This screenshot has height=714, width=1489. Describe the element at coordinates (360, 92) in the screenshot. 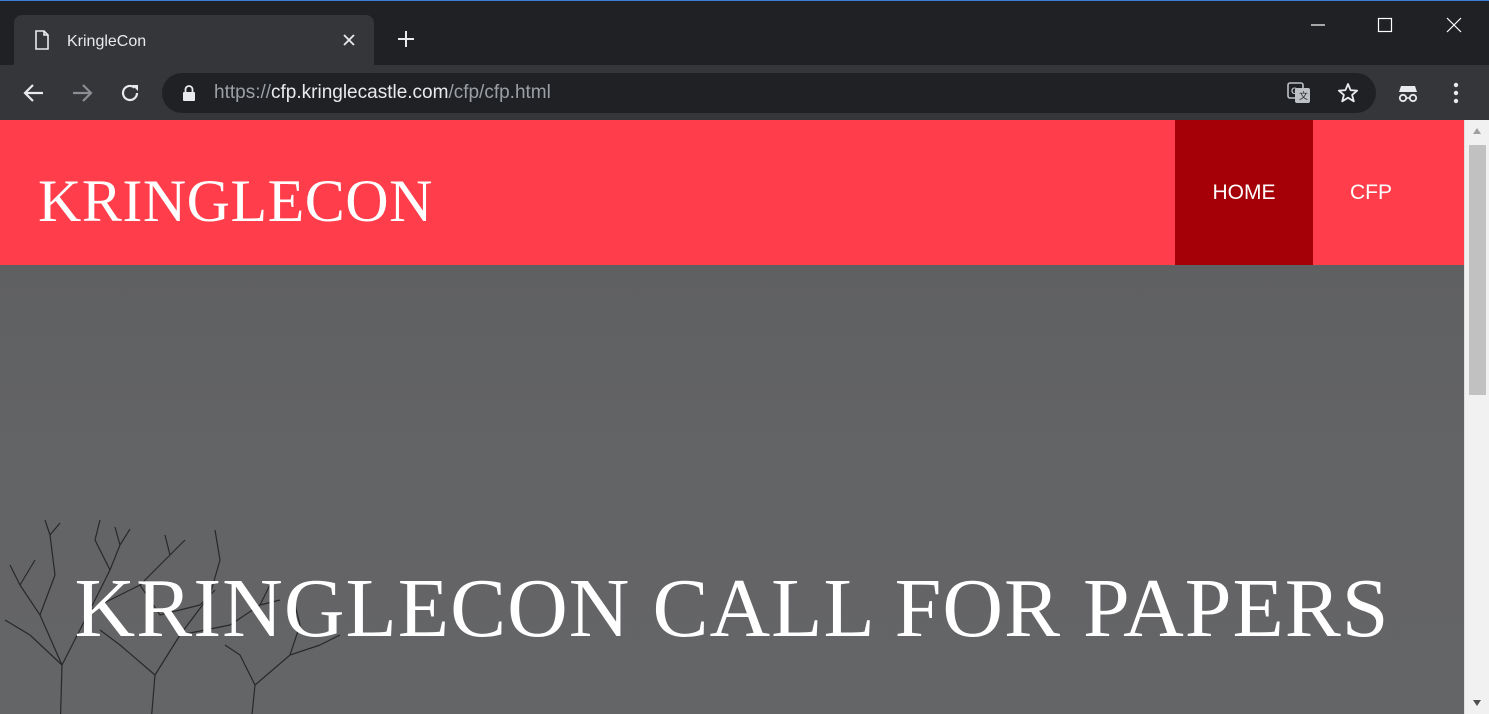

I see `url-host: cfp.kringlecastle.com` at that location.